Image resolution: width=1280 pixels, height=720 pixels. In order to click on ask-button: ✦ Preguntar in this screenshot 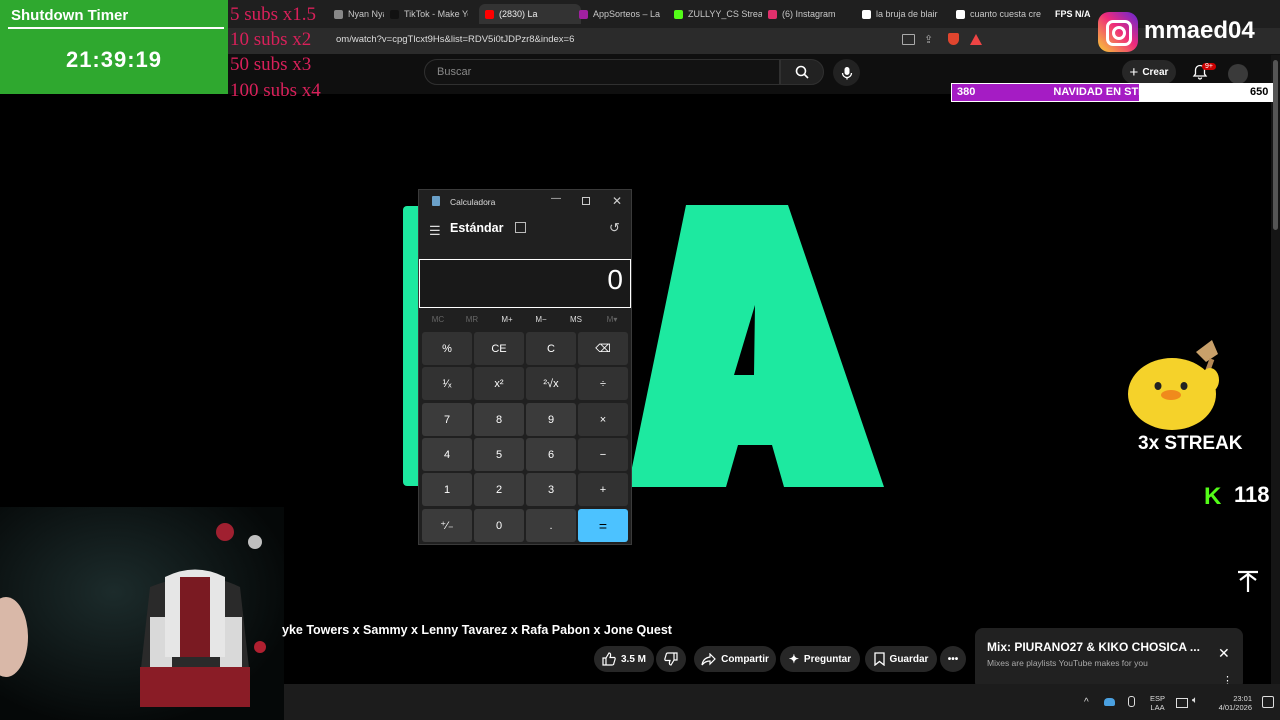, I will do `click(820, 659)`.